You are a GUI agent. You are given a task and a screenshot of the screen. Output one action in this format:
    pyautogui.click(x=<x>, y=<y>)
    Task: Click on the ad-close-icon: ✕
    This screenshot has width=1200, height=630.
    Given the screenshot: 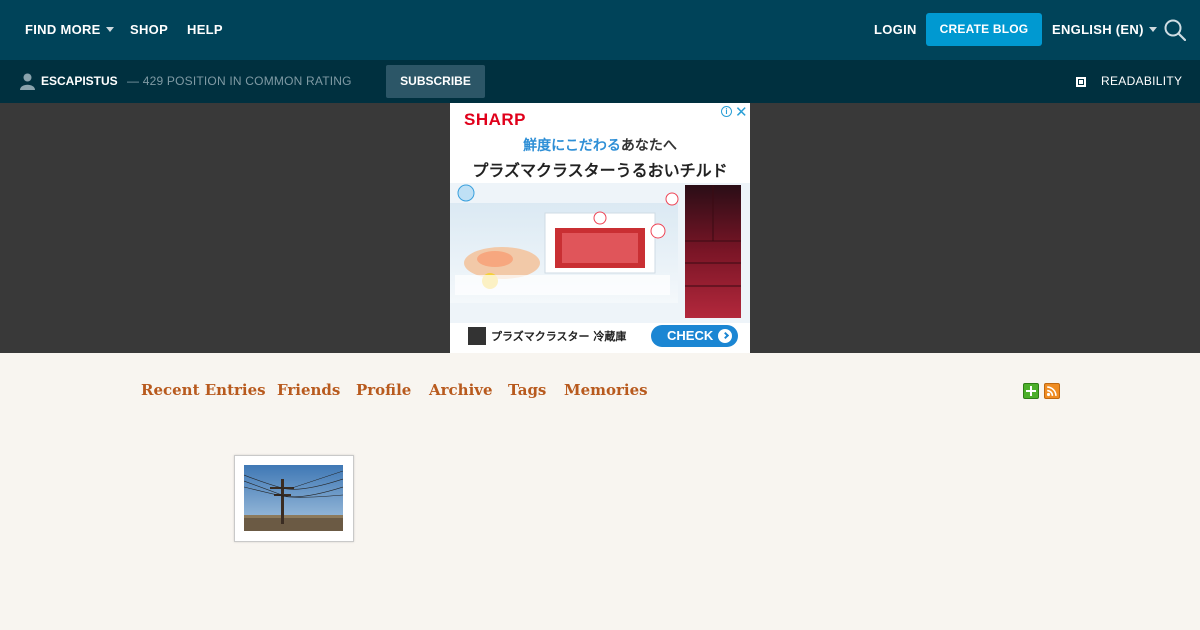 What is the action you would take?
    pyautogui.click(x=741, y=112)
    